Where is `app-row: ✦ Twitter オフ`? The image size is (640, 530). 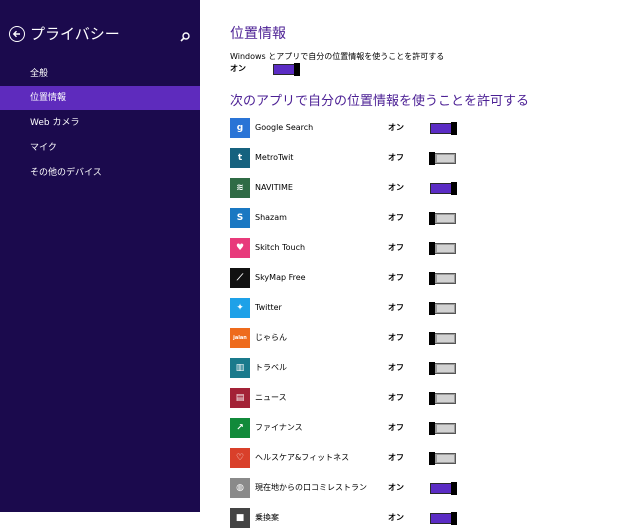 app-row: ✦ Twitter オフ is located at coordinates (420, 309).